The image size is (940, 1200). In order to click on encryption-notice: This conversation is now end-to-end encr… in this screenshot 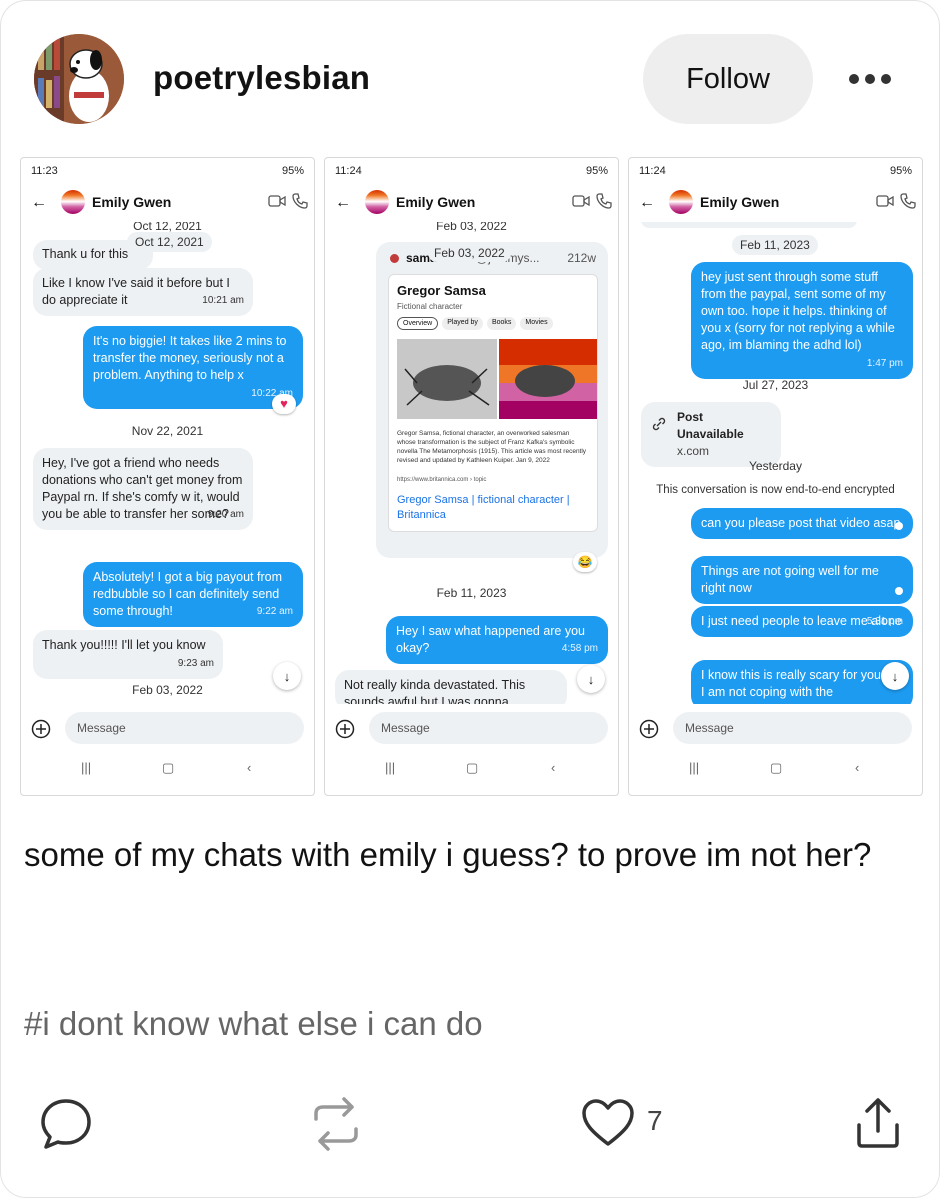, I will do `click(775, 490)`.